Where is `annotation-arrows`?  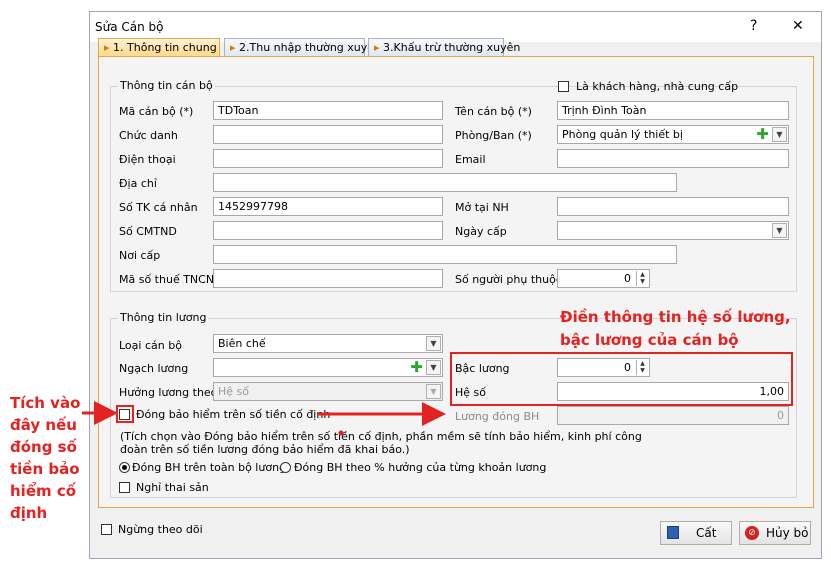
annotation-arrows is located at coordinates (264, 418).